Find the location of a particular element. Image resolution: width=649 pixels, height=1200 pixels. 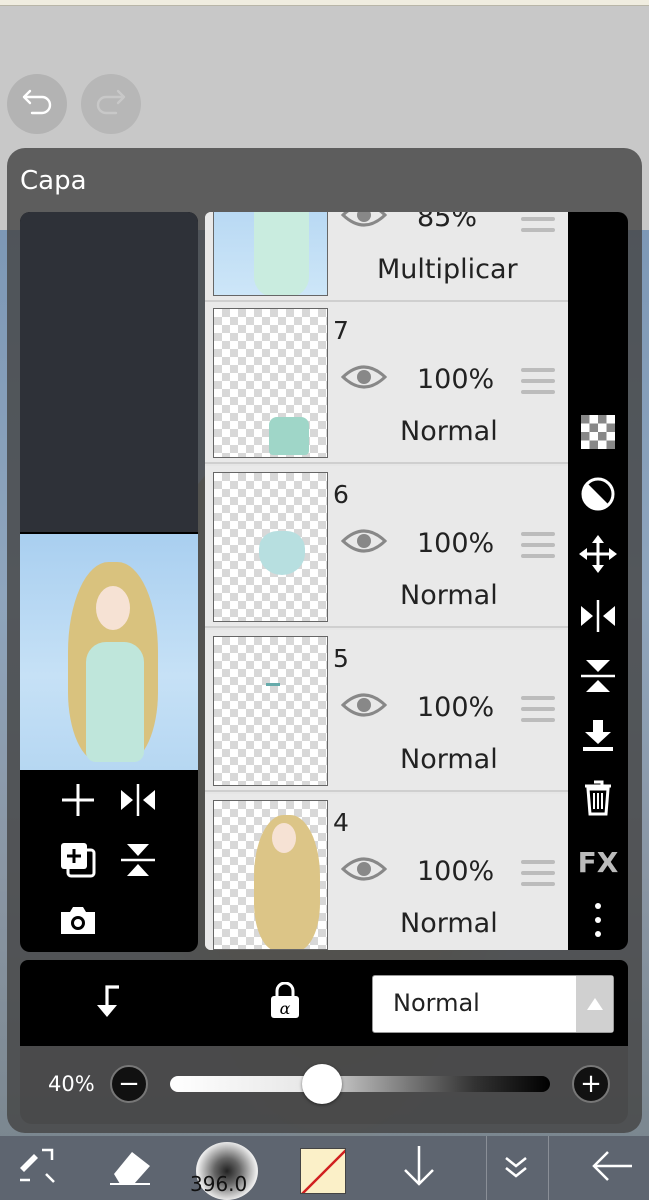

layer-row: 6 100% Normal is located at coordinates (386, 547).